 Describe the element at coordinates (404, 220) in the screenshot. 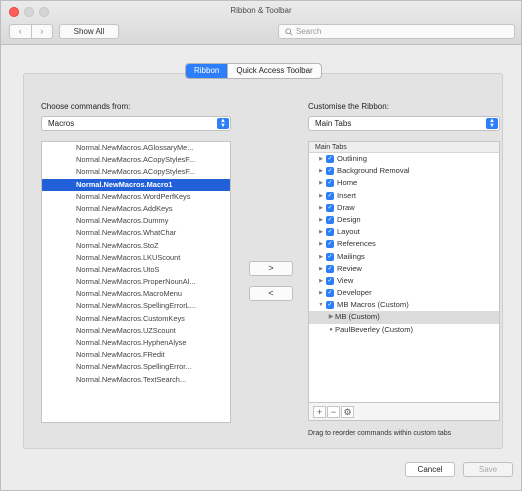

I see `ribbon-tab-row: ▶ ✓ Design` at that location.